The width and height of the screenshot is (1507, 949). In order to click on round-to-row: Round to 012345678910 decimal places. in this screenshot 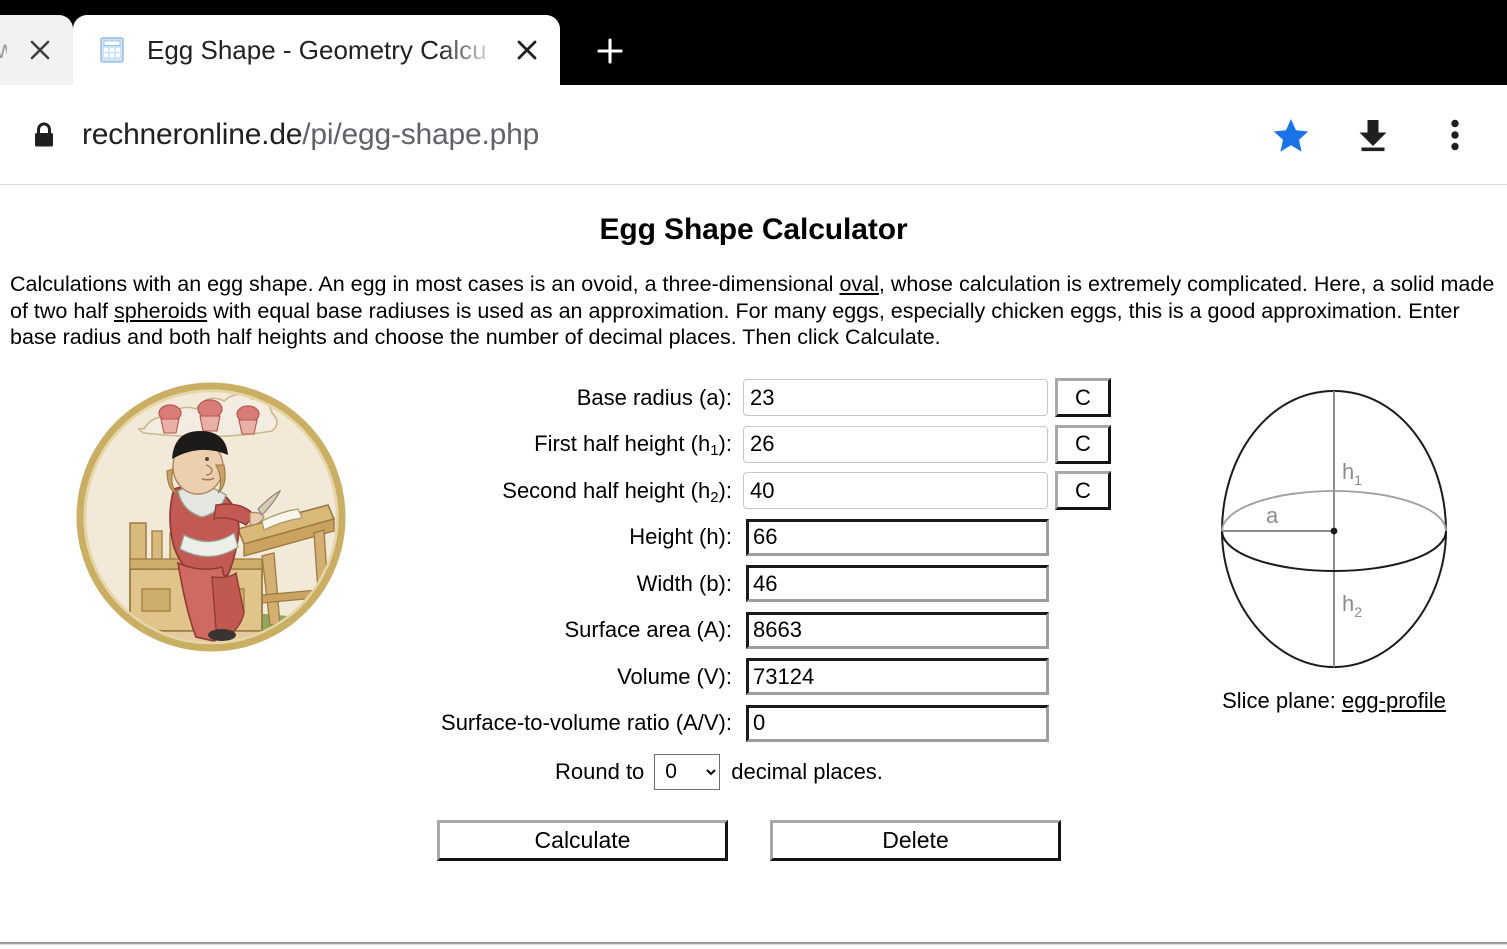, I will do `click(791, 772)`.